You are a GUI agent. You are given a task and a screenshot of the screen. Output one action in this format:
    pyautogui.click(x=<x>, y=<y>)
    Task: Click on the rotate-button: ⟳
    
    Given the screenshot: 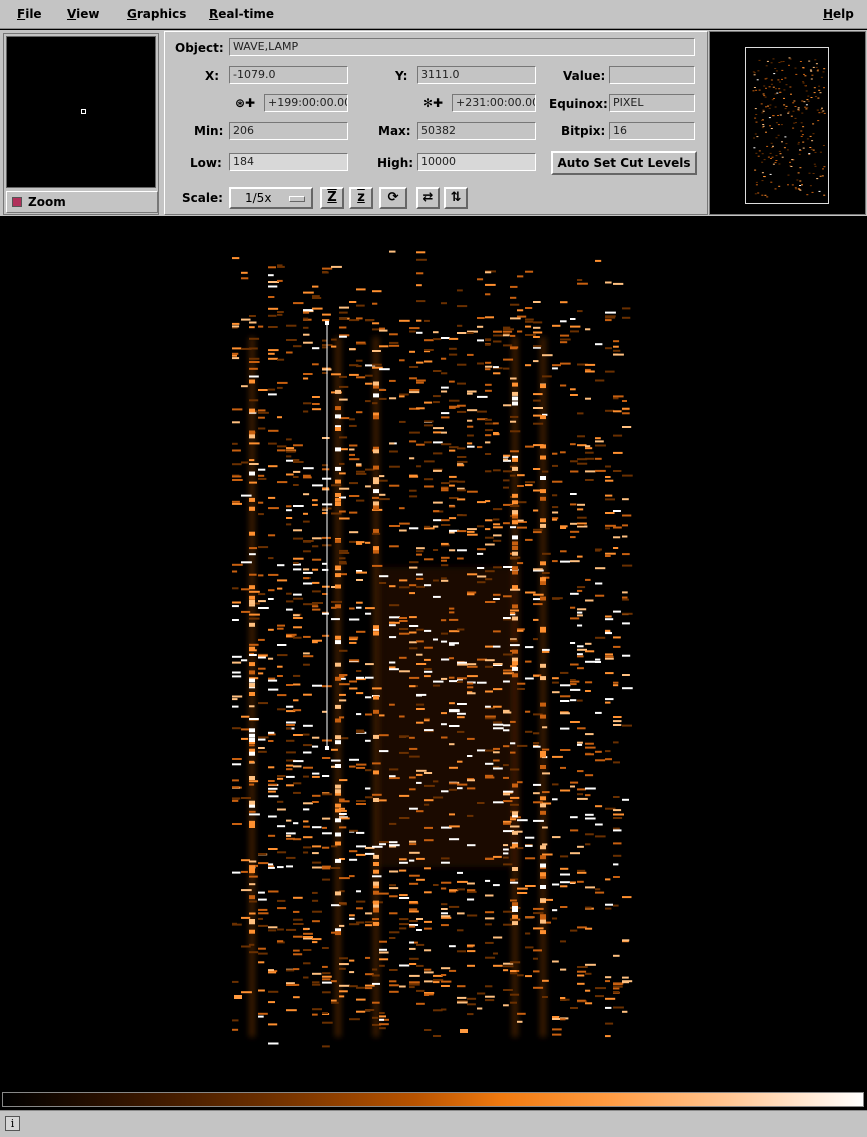 What is the action you would take?
    pyautogui.click(x=393, y=198)
    